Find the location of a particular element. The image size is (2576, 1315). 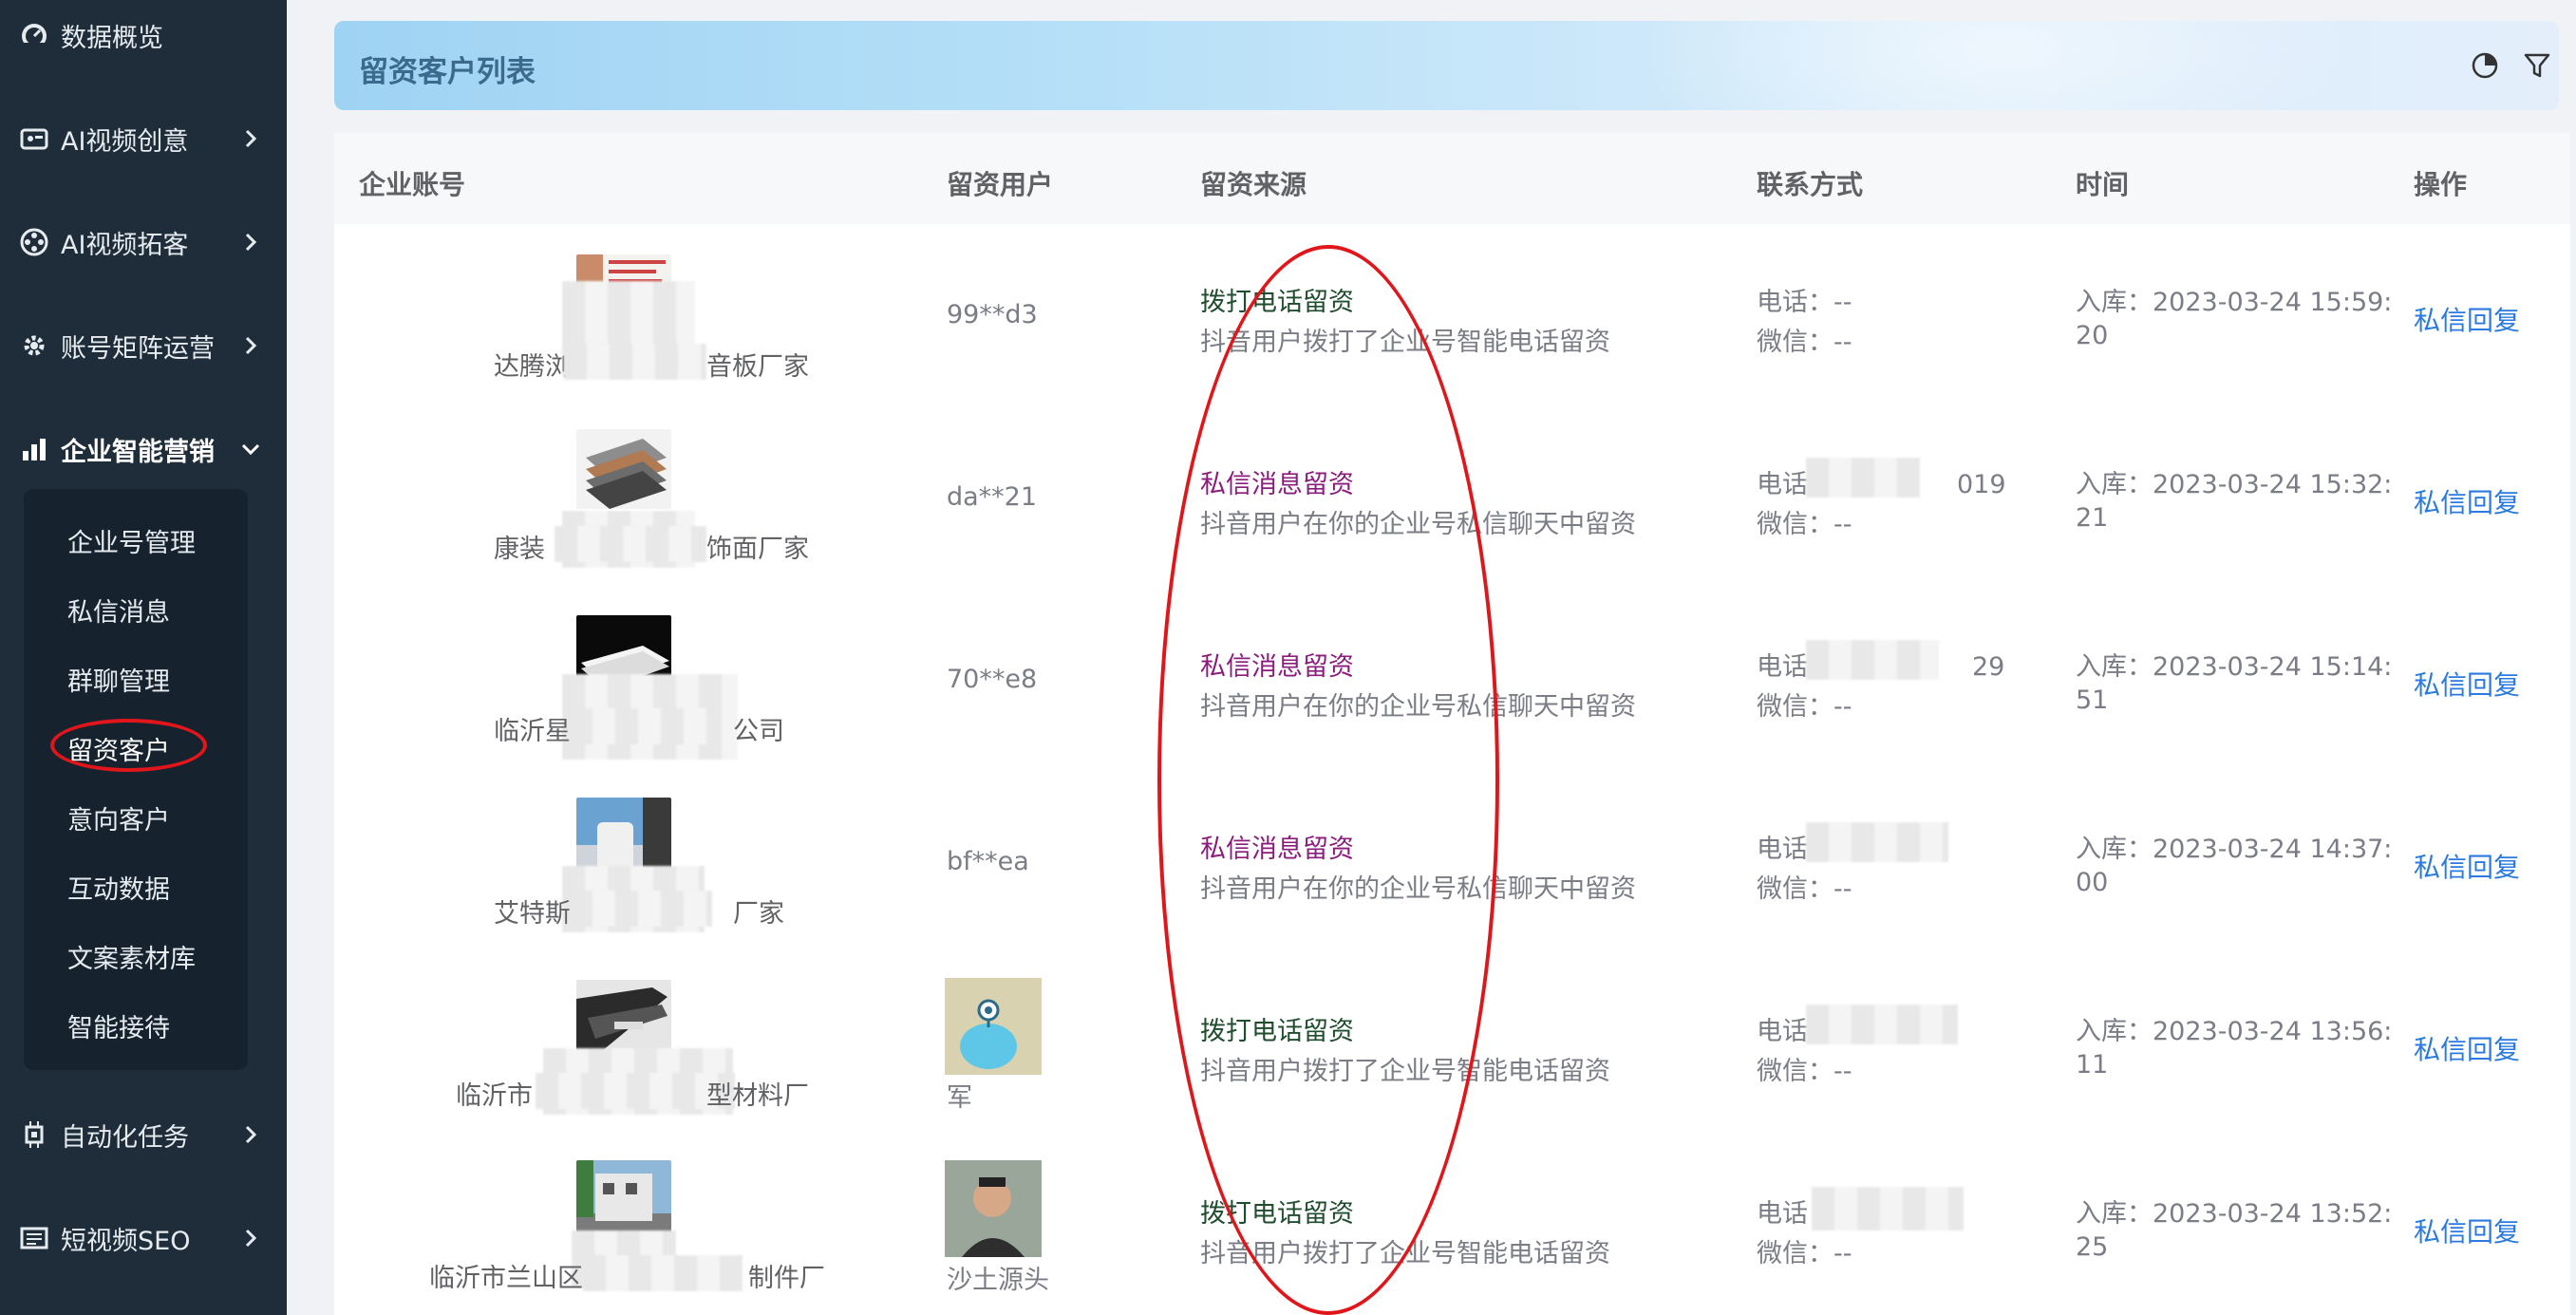

account-name-suffix: 制件厂 is located at coordinates (786, 1278).